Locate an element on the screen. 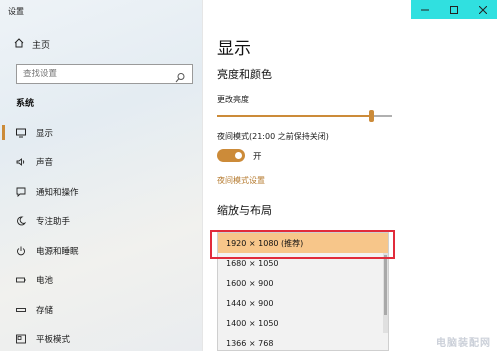  message-icon is located at coordinates (21, 192).